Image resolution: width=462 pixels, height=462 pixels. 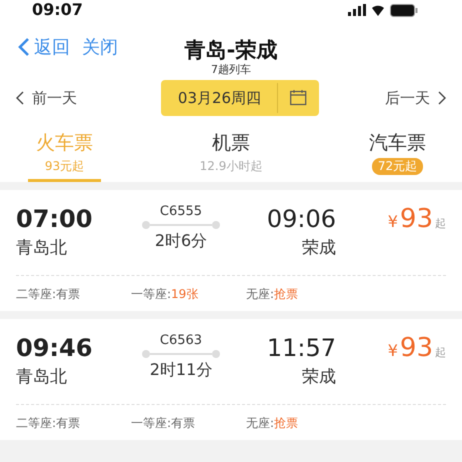 I want to click on chevron-right-icon, so click(x=442, y=98).